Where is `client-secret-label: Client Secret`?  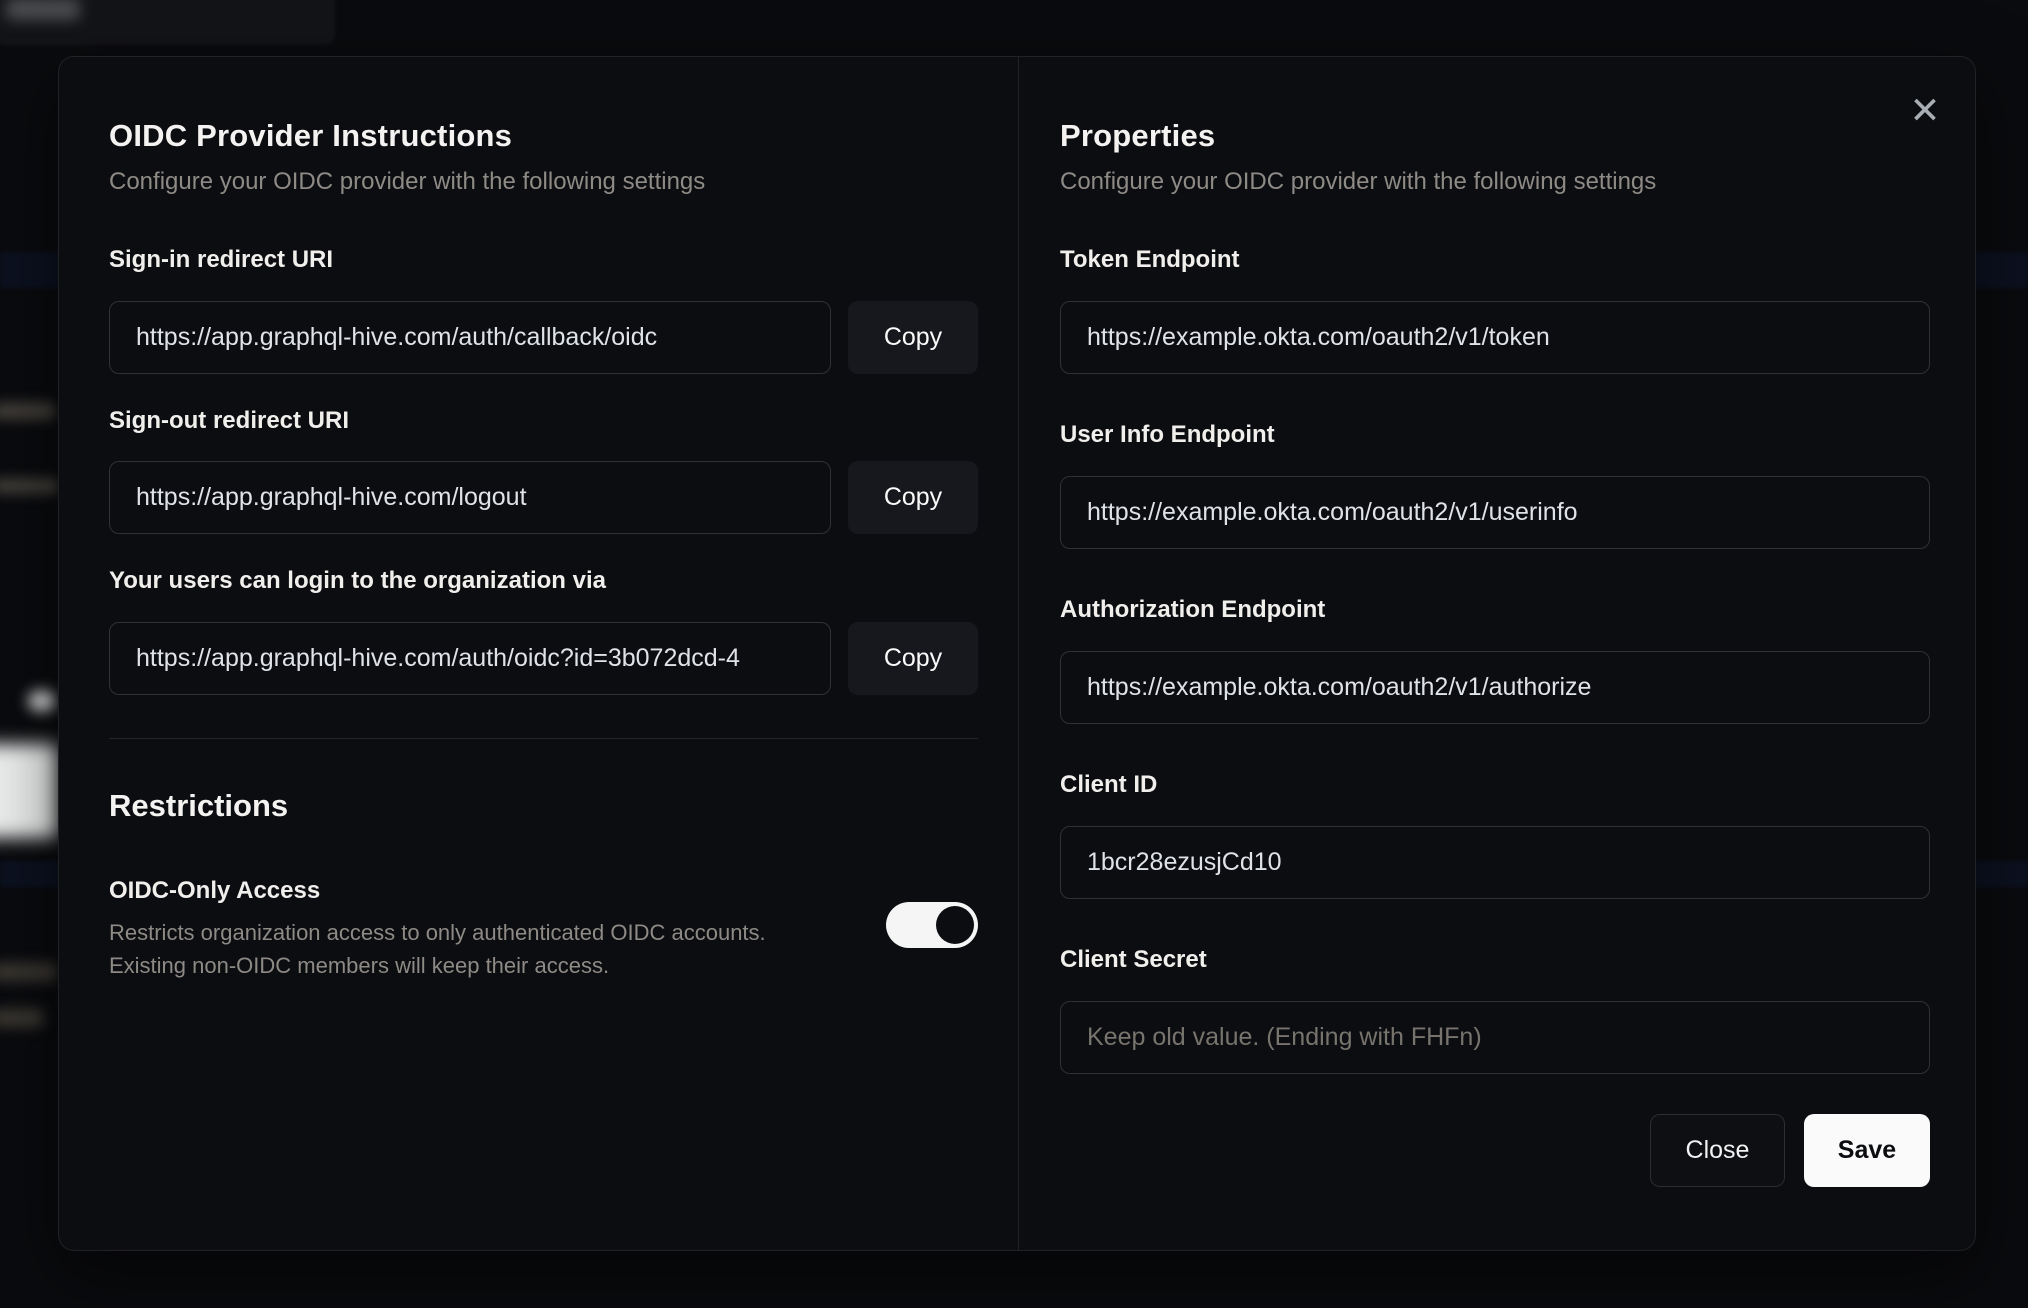
client-secret-label: Client Secret is located at coordinates (1133, 959).